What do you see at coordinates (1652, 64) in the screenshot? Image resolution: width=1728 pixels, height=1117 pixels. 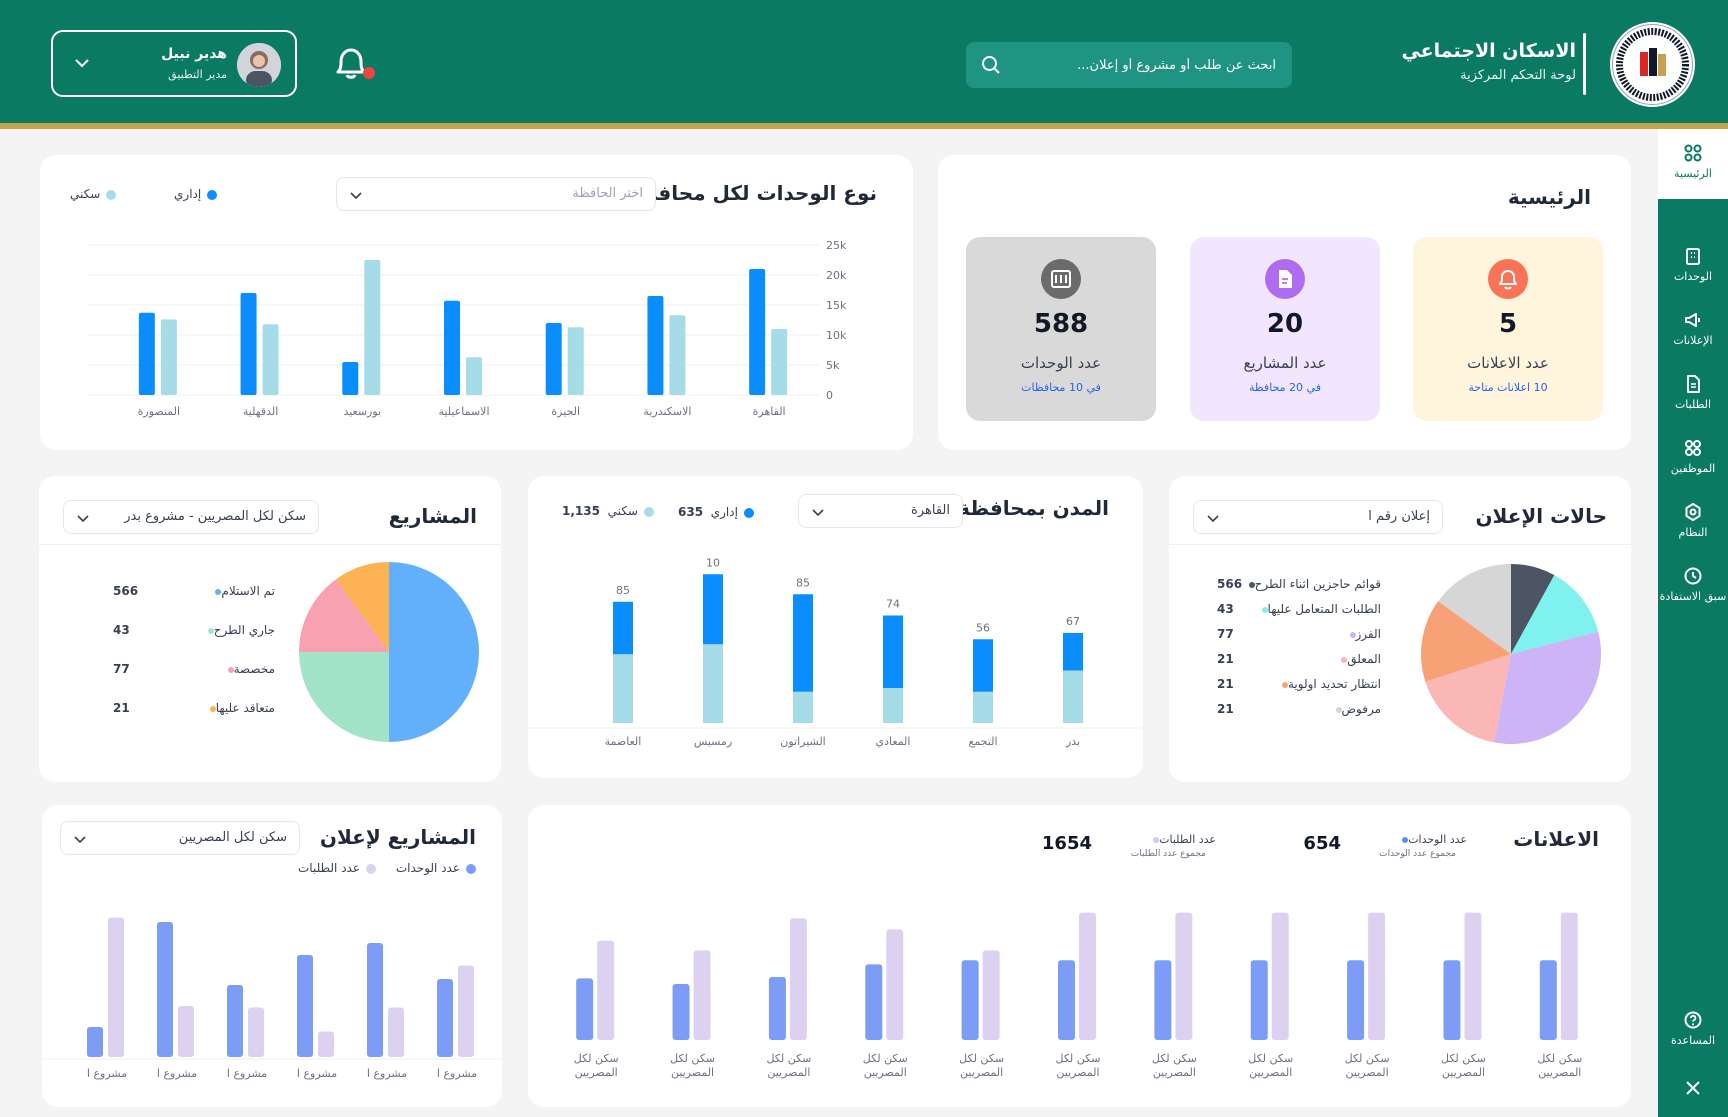 I see `logo` at bounding box center [1652, 64].